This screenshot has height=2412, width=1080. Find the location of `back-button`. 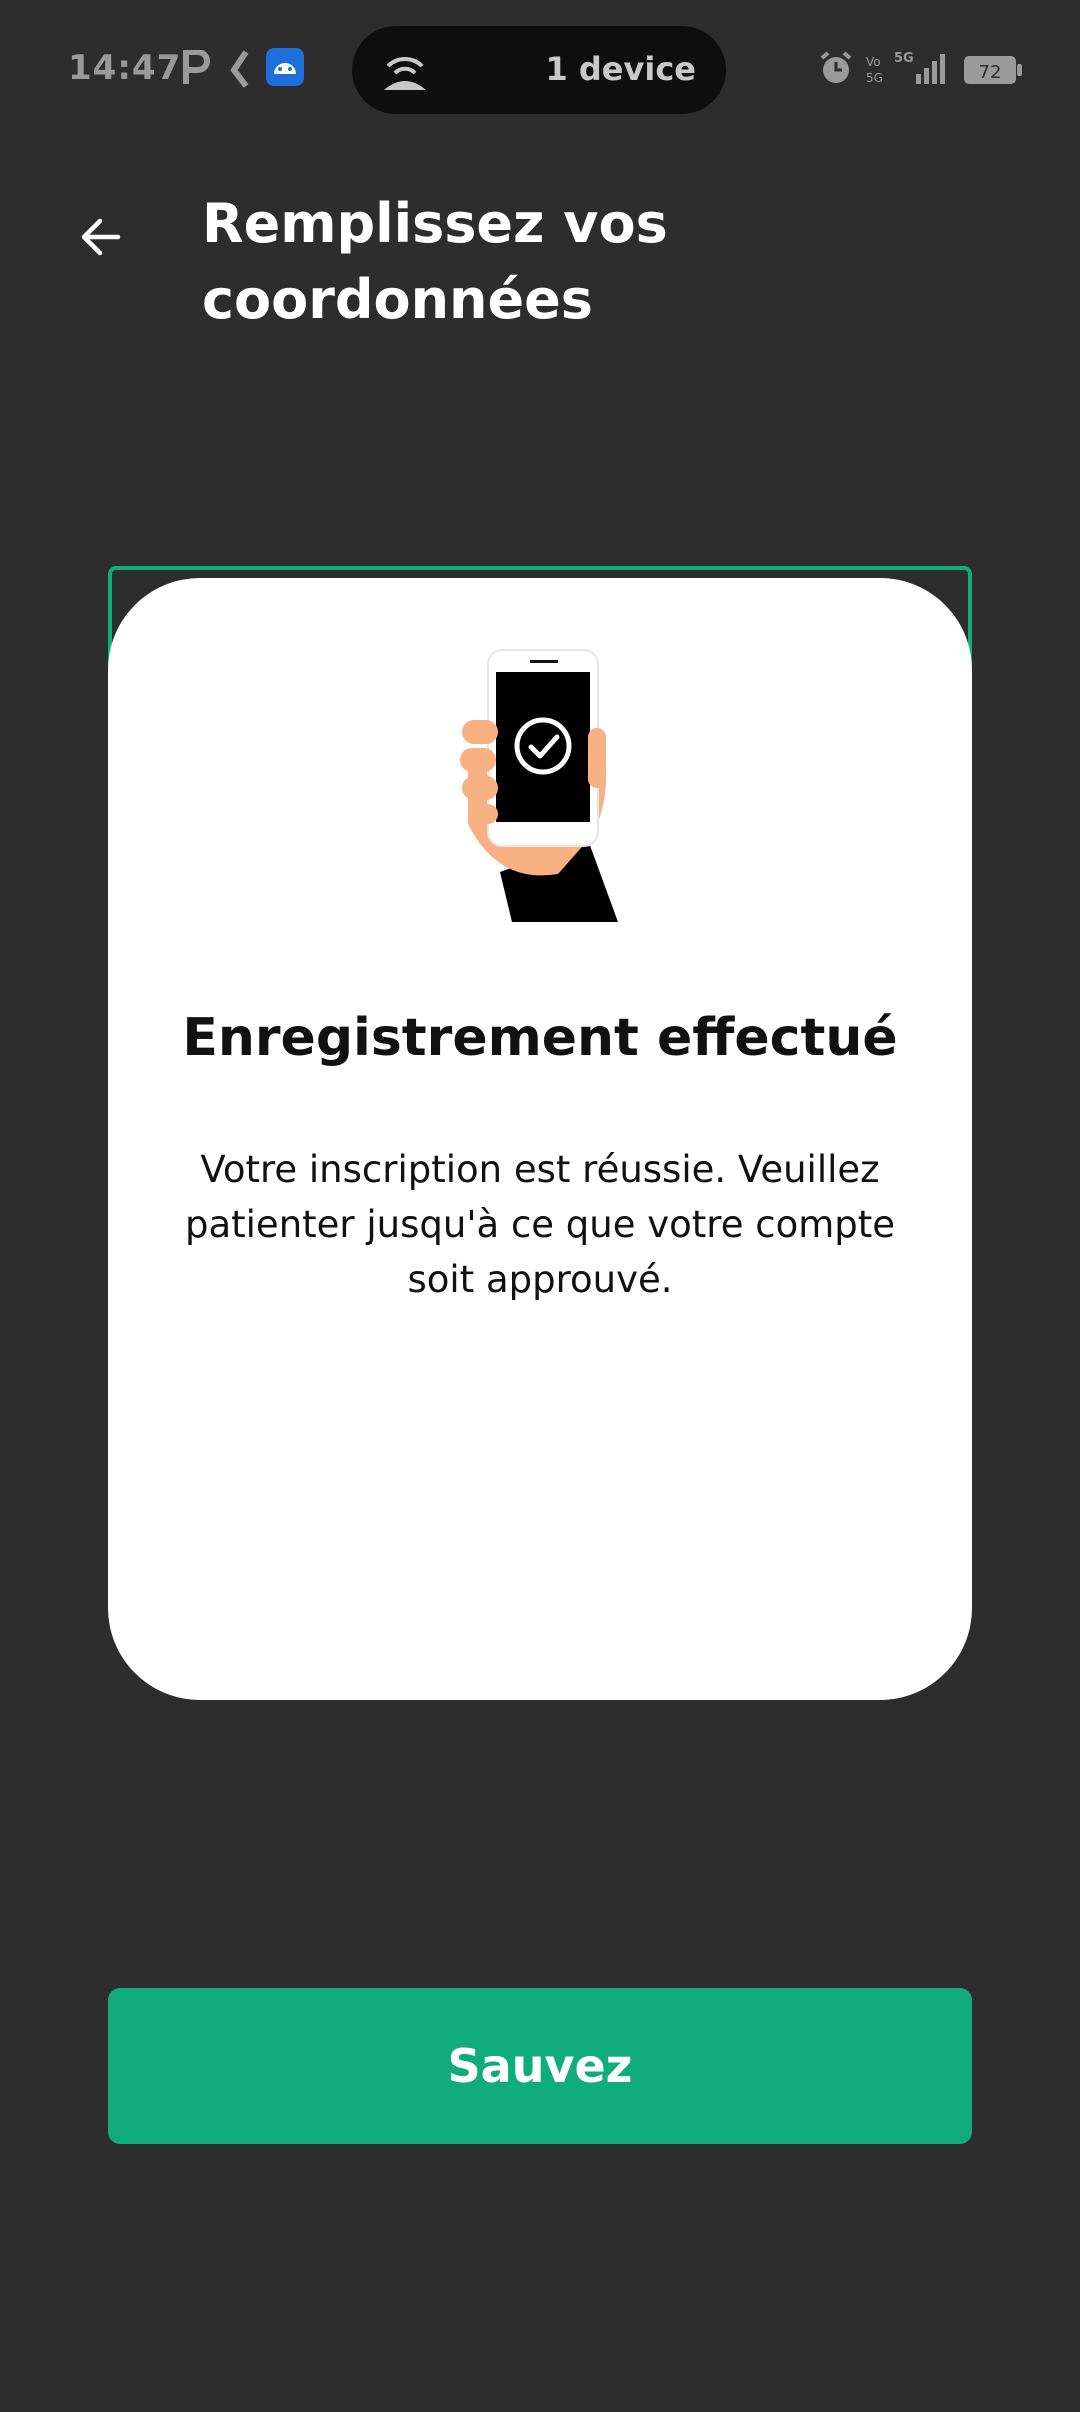

back-button is located at coordinates (105, 237).